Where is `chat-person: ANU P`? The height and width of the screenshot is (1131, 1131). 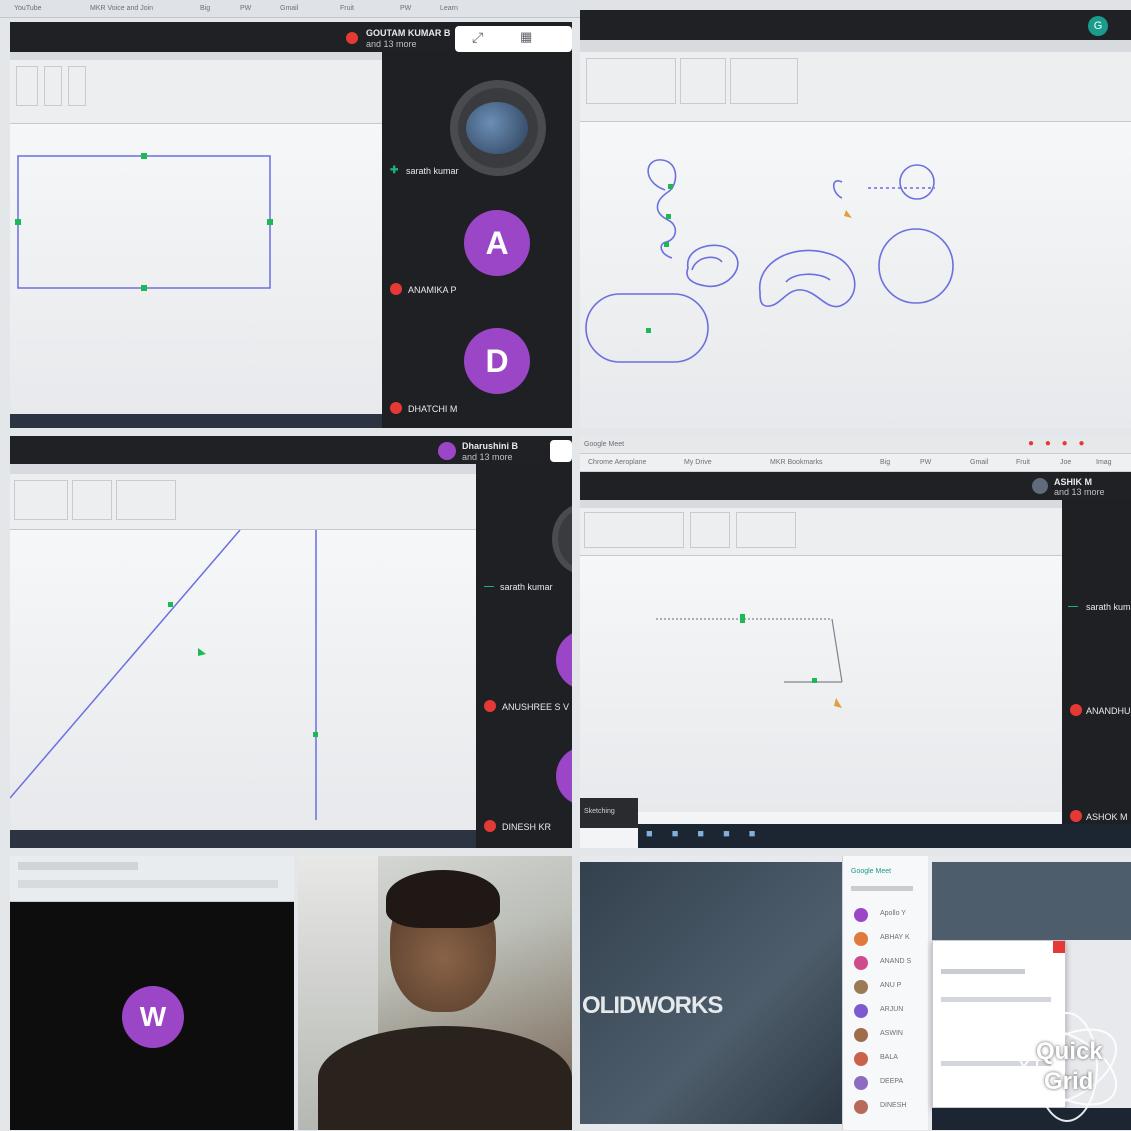
chat-person: ANU P is located at coordinates (891, 985).